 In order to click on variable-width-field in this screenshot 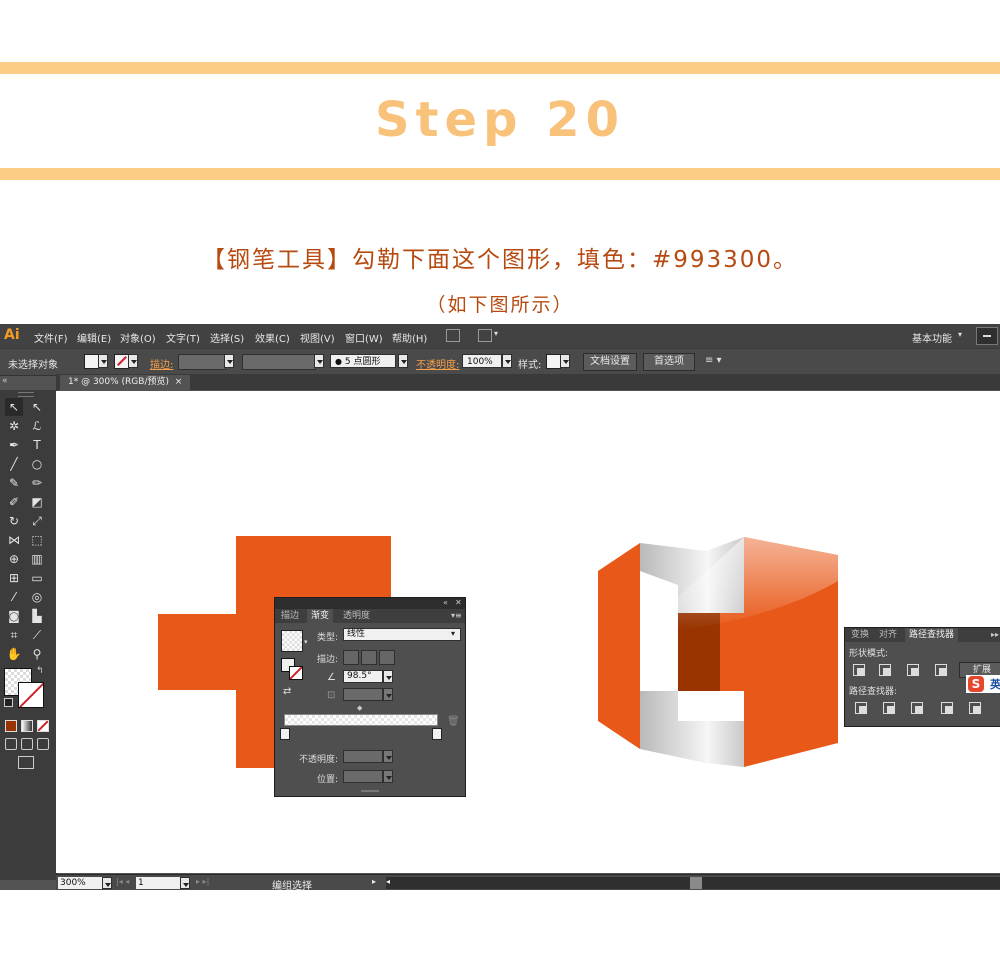, I will do `click(279, 362)`.